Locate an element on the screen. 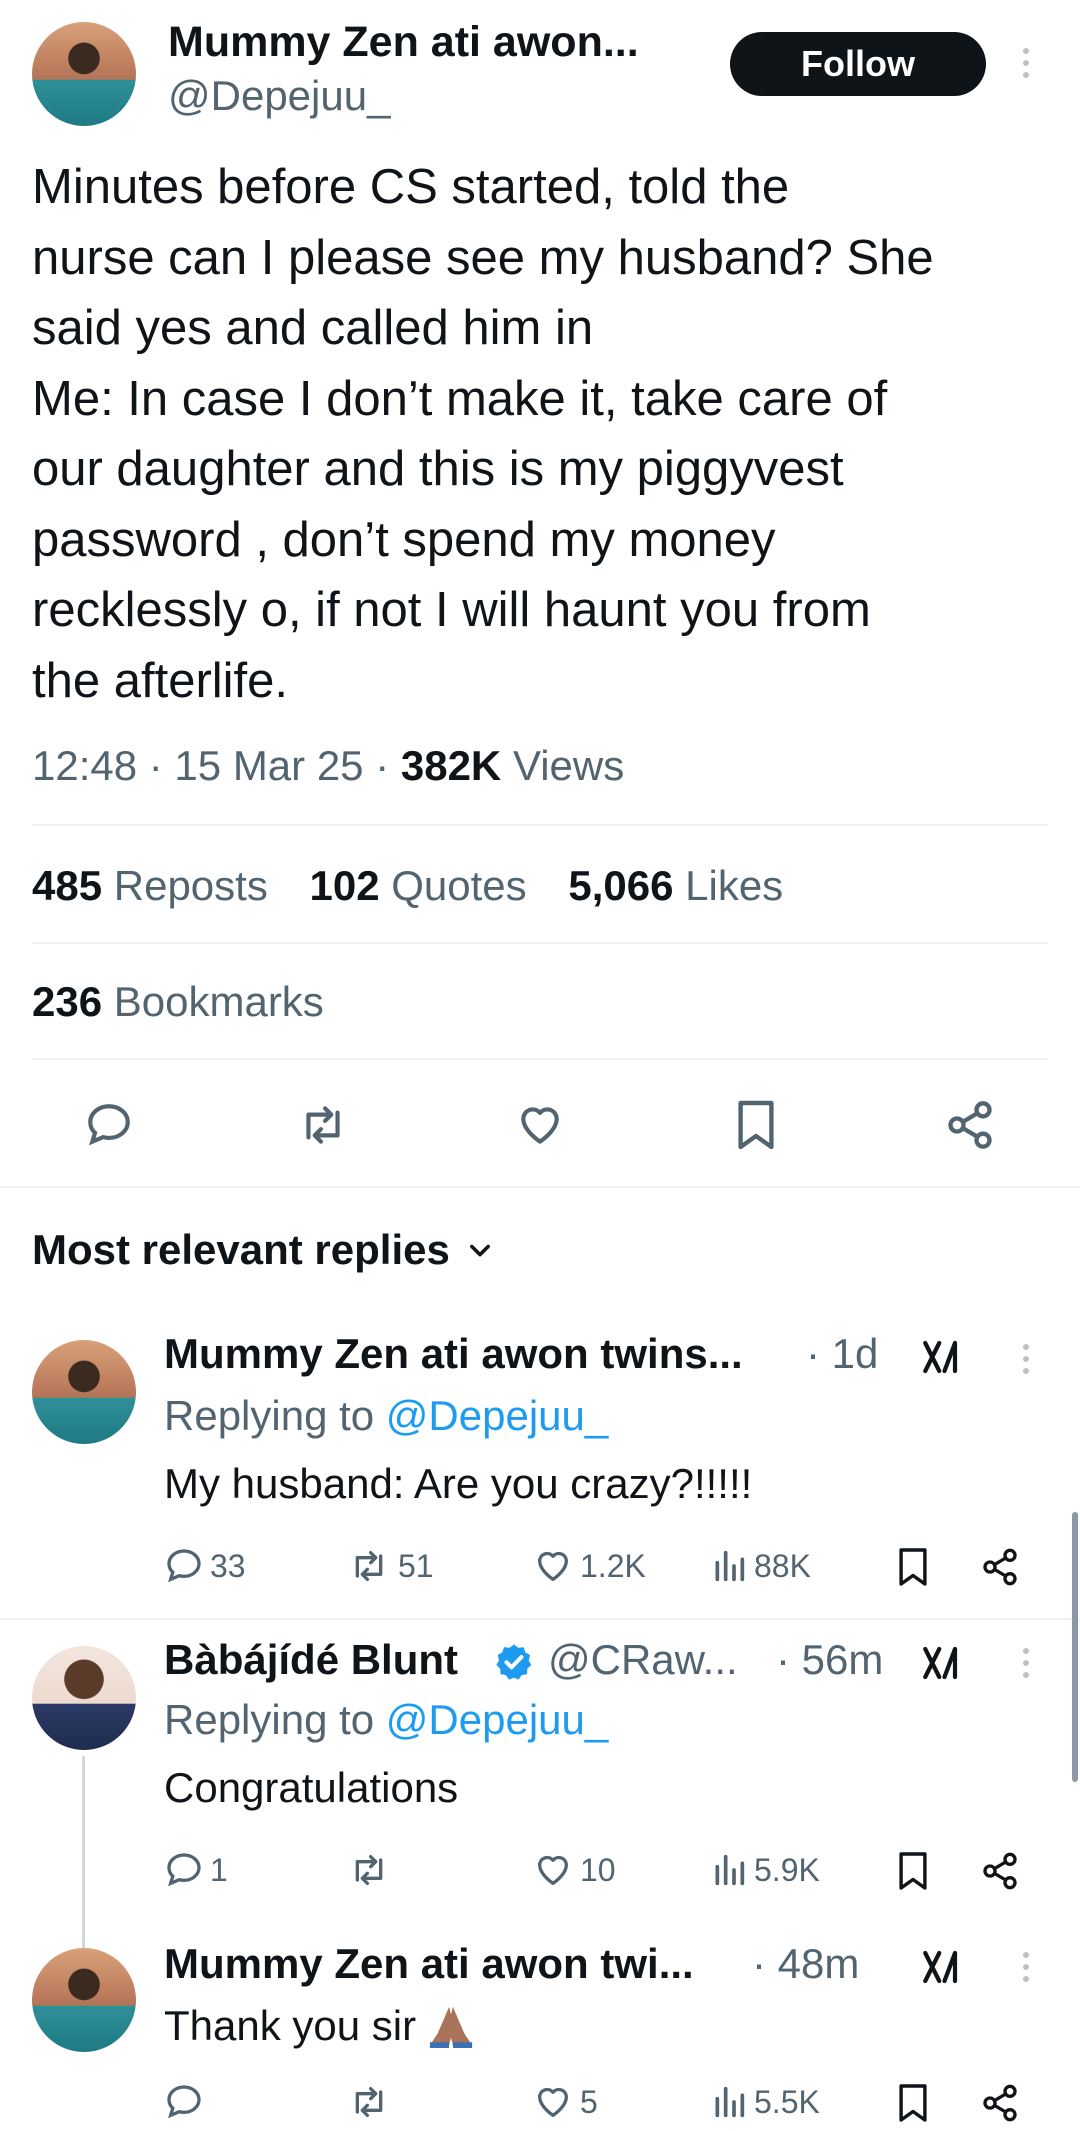  reply-repost-action: 51 is located at coordinates (390, 1566).